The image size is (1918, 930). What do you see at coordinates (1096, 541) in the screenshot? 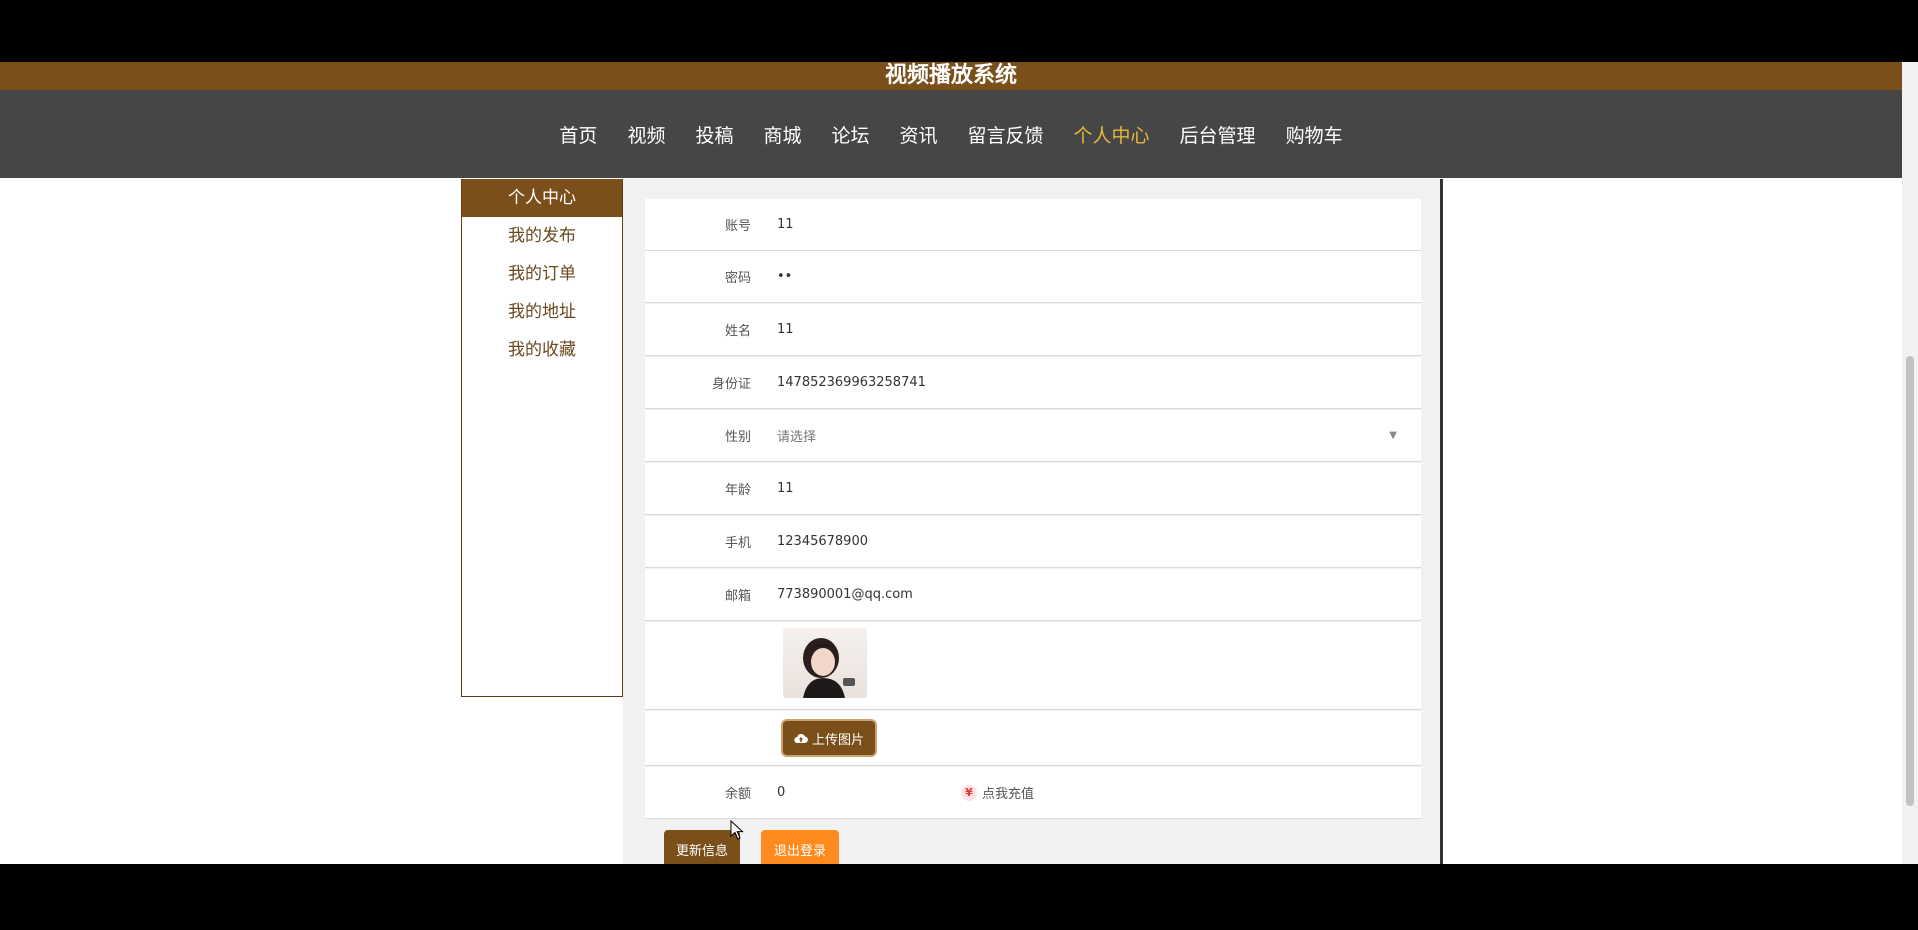
I see `phone-input: 12345678900` at bounding box center [1096, 541].